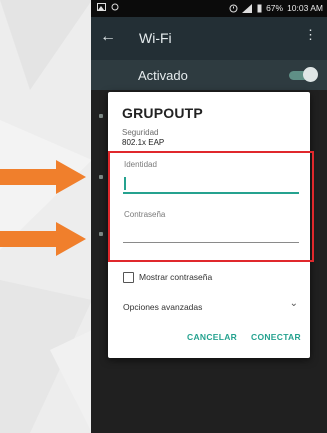  What do you see at coordinates (162, 113) in the screenshot?
I see `dialog-title: GRUPOUTP` at bounding box center [162, 113].